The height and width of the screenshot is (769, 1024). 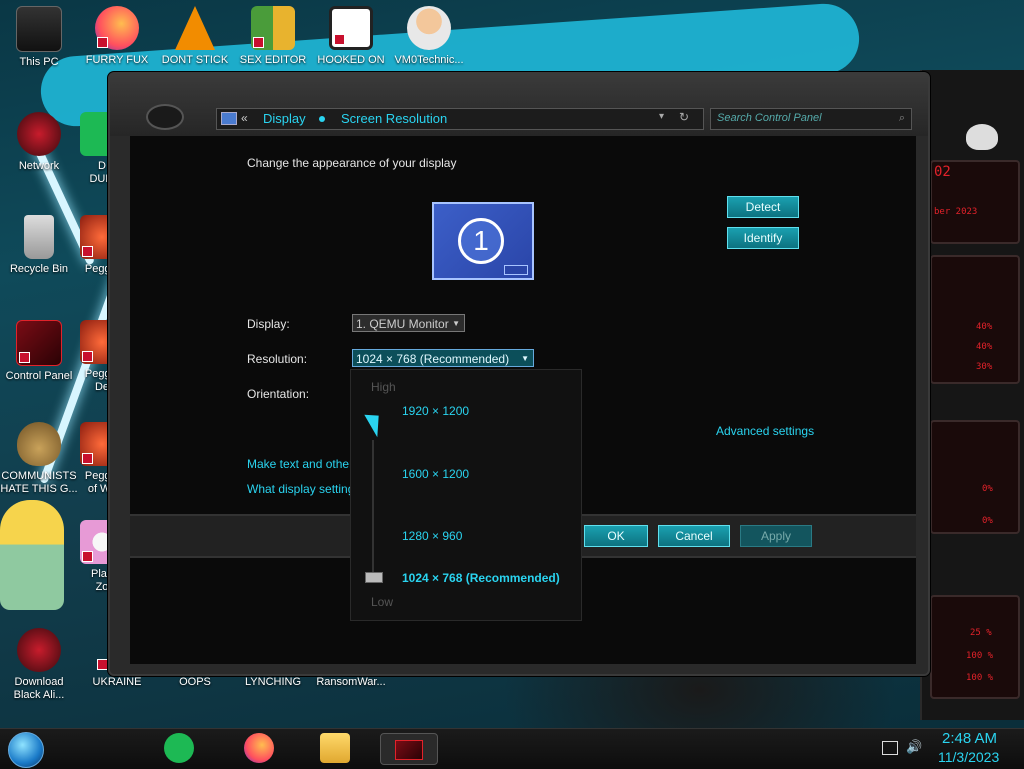 I want to click on vlc-cone-icon, so click(x=195, y=28).